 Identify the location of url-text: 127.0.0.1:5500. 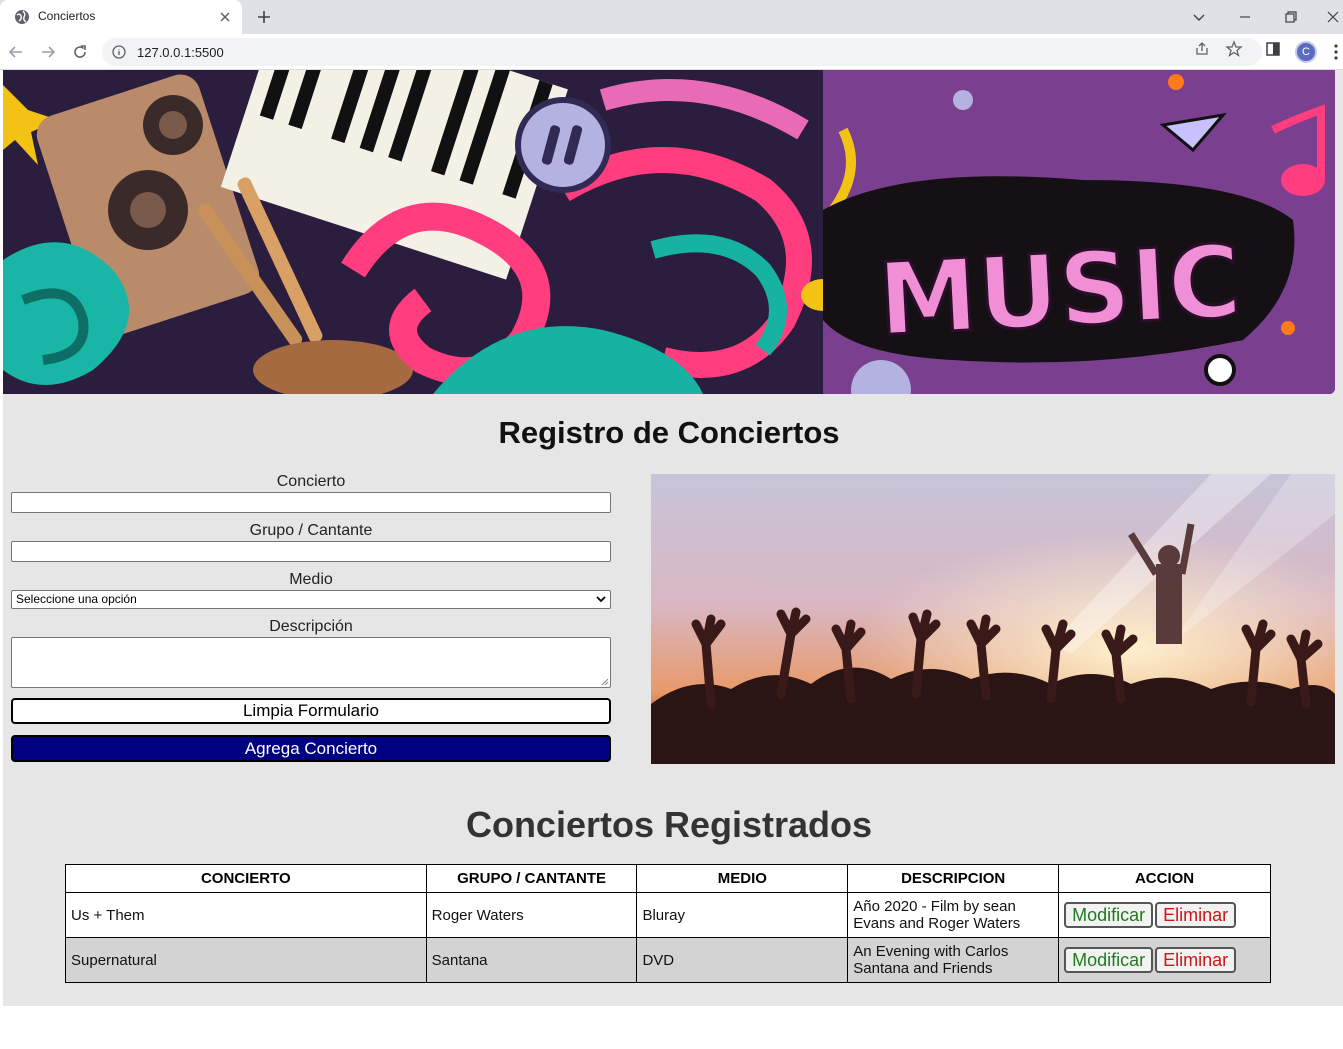
(180, 52).